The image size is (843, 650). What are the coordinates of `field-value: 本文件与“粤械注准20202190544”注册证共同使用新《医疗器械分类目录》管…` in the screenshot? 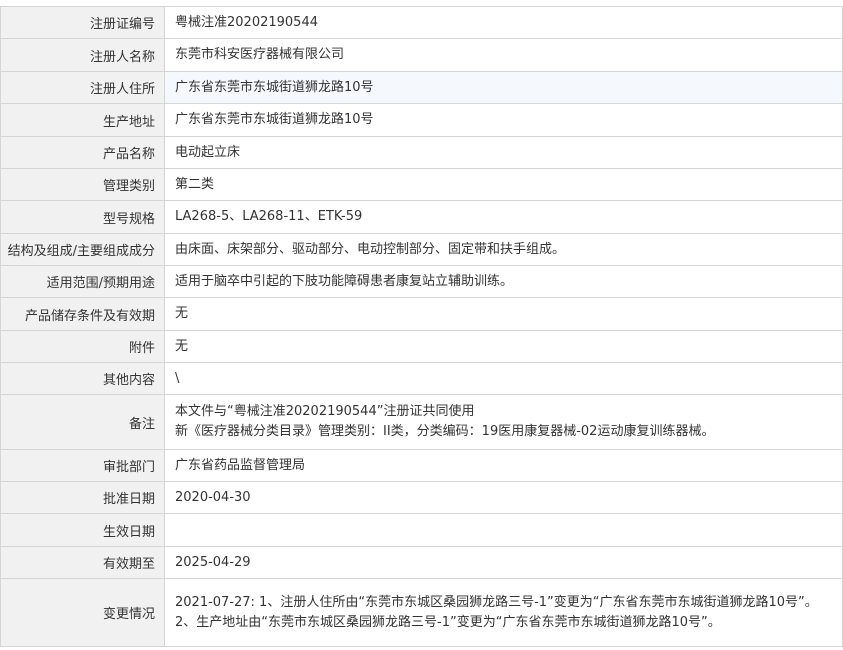 It's located at (503, 422).